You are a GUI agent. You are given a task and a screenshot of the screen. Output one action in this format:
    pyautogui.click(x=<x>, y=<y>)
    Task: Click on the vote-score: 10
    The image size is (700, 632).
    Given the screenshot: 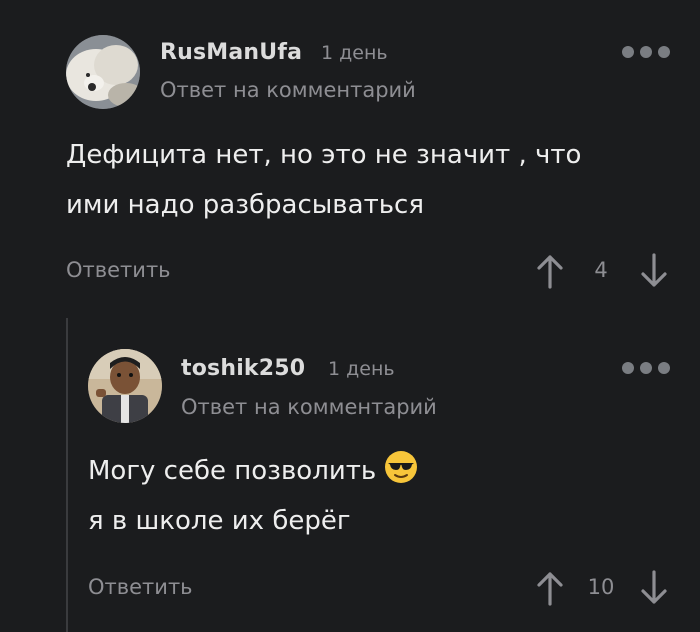 What is the action you would take?
    pyautogui.click(x=601, y=587)
    